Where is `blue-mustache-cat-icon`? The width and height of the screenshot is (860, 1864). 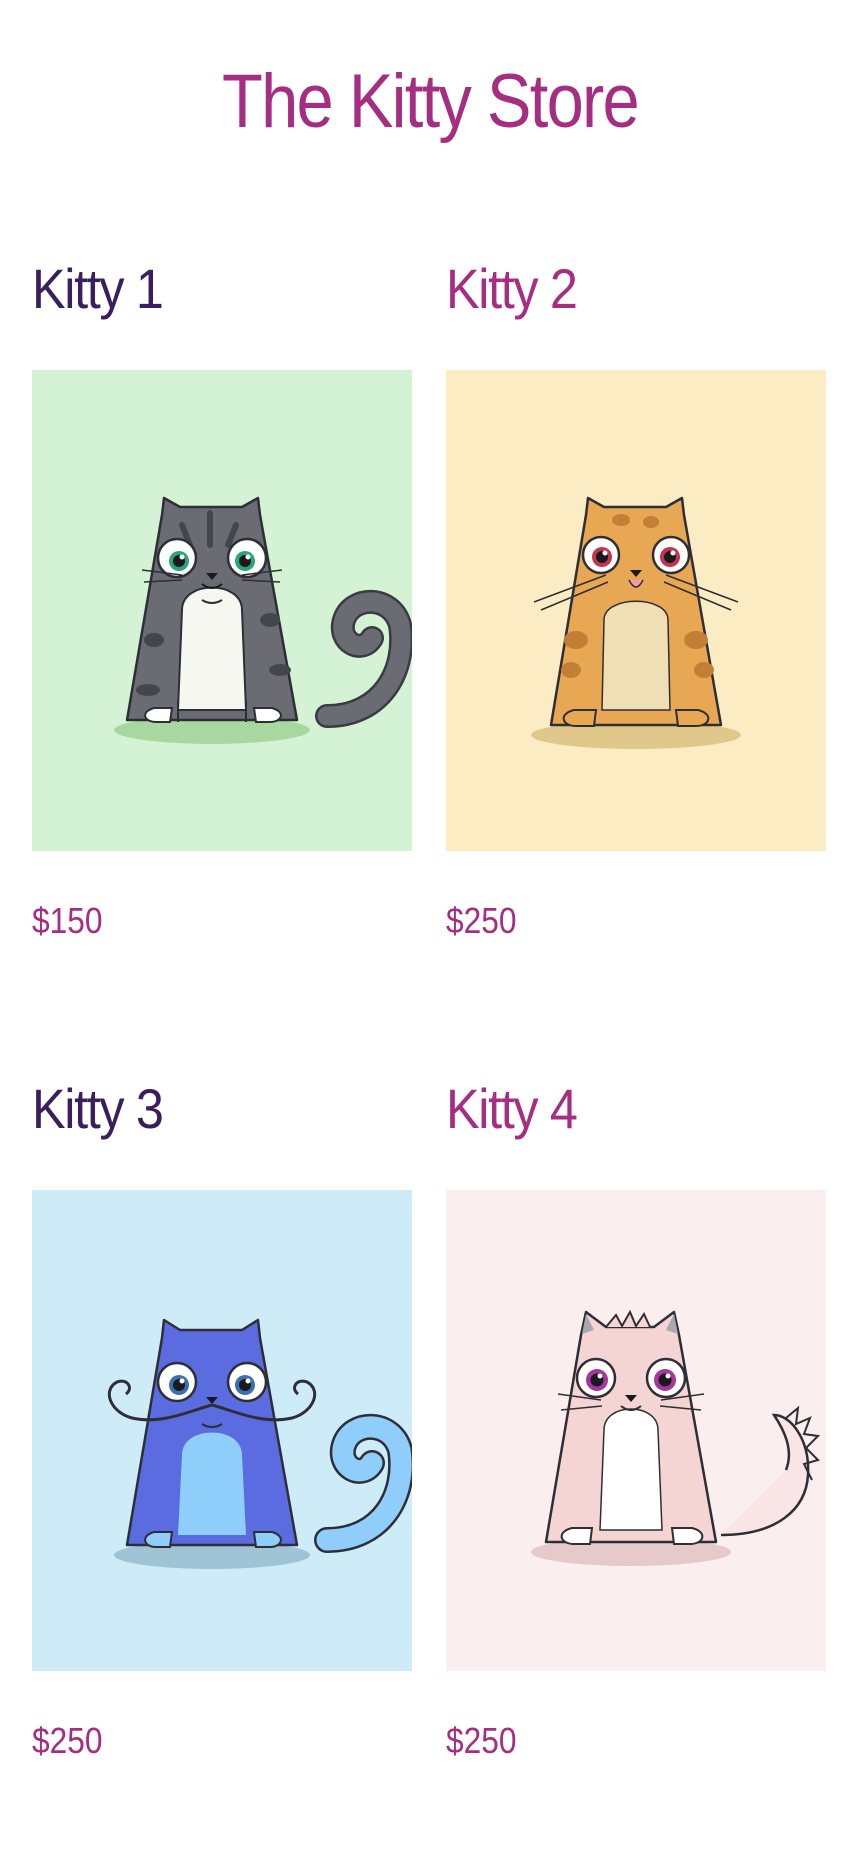
blue-mustache-cat-icon is located at coordinates (259, 1443).